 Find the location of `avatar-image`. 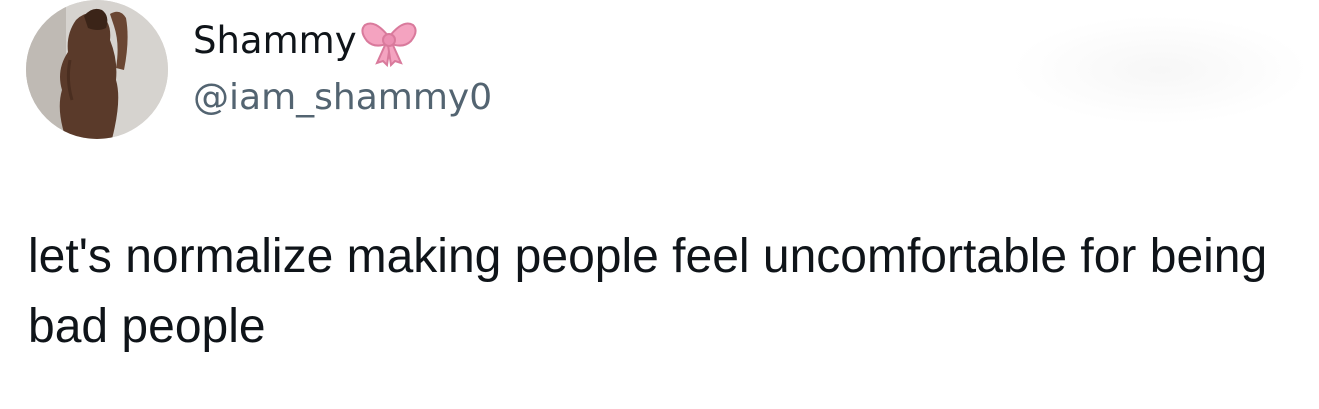

avatar-image is located at coordinates (97, 69).